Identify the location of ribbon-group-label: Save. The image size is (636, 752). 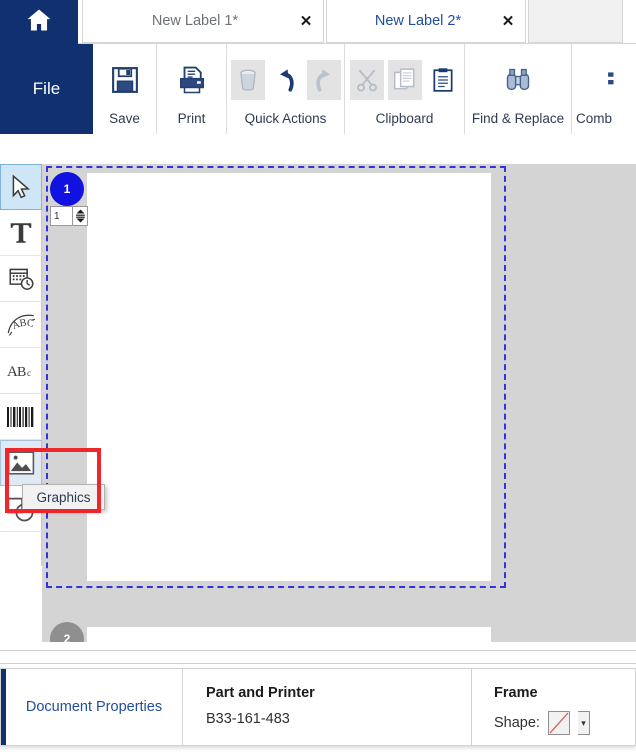
(124, 118).